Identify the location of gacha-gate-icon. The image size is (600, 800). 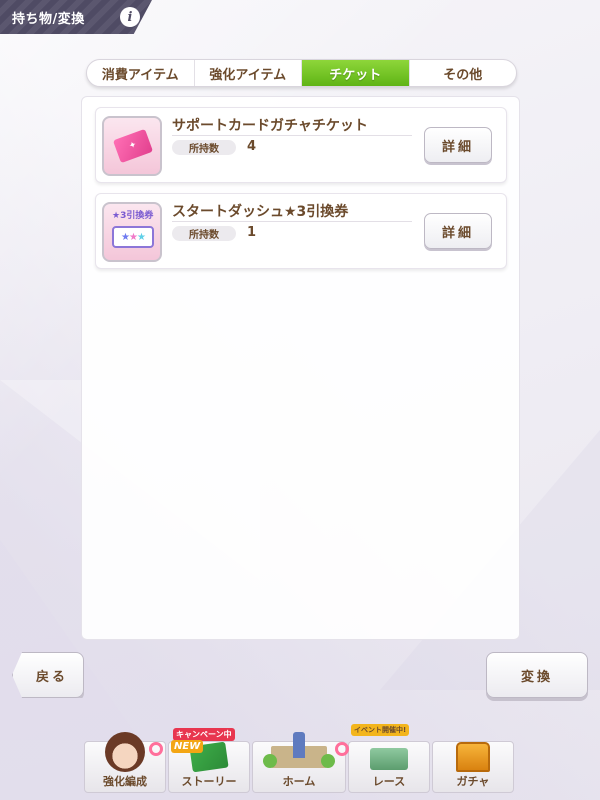
(473, 757).